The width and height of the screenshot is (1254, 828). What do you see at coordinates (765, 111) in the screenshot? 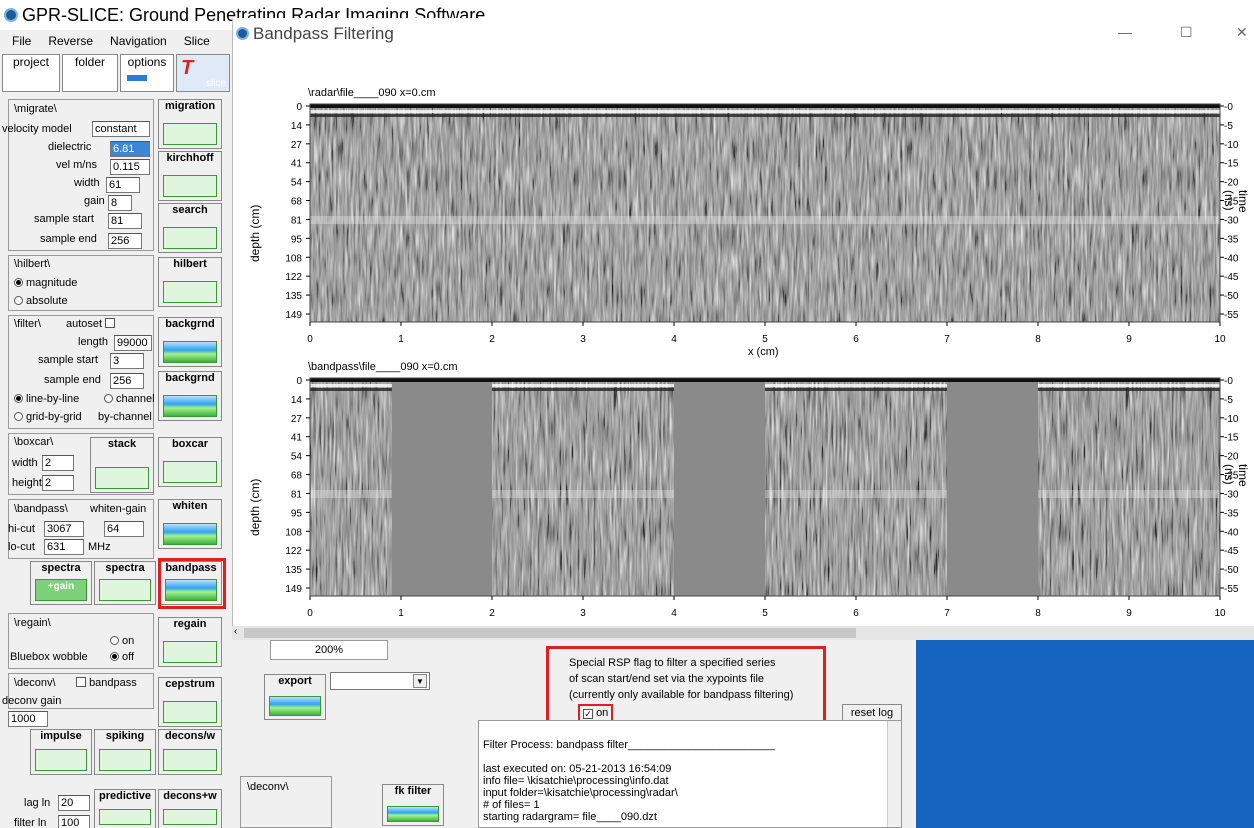
I see `plot1-direct-wave-light` at bounding box center [765, 111].